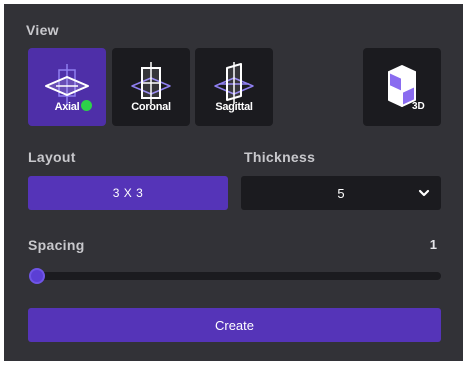 The image size is (467, 365). I want to click on axial-plane-icon, so click(67, 84).